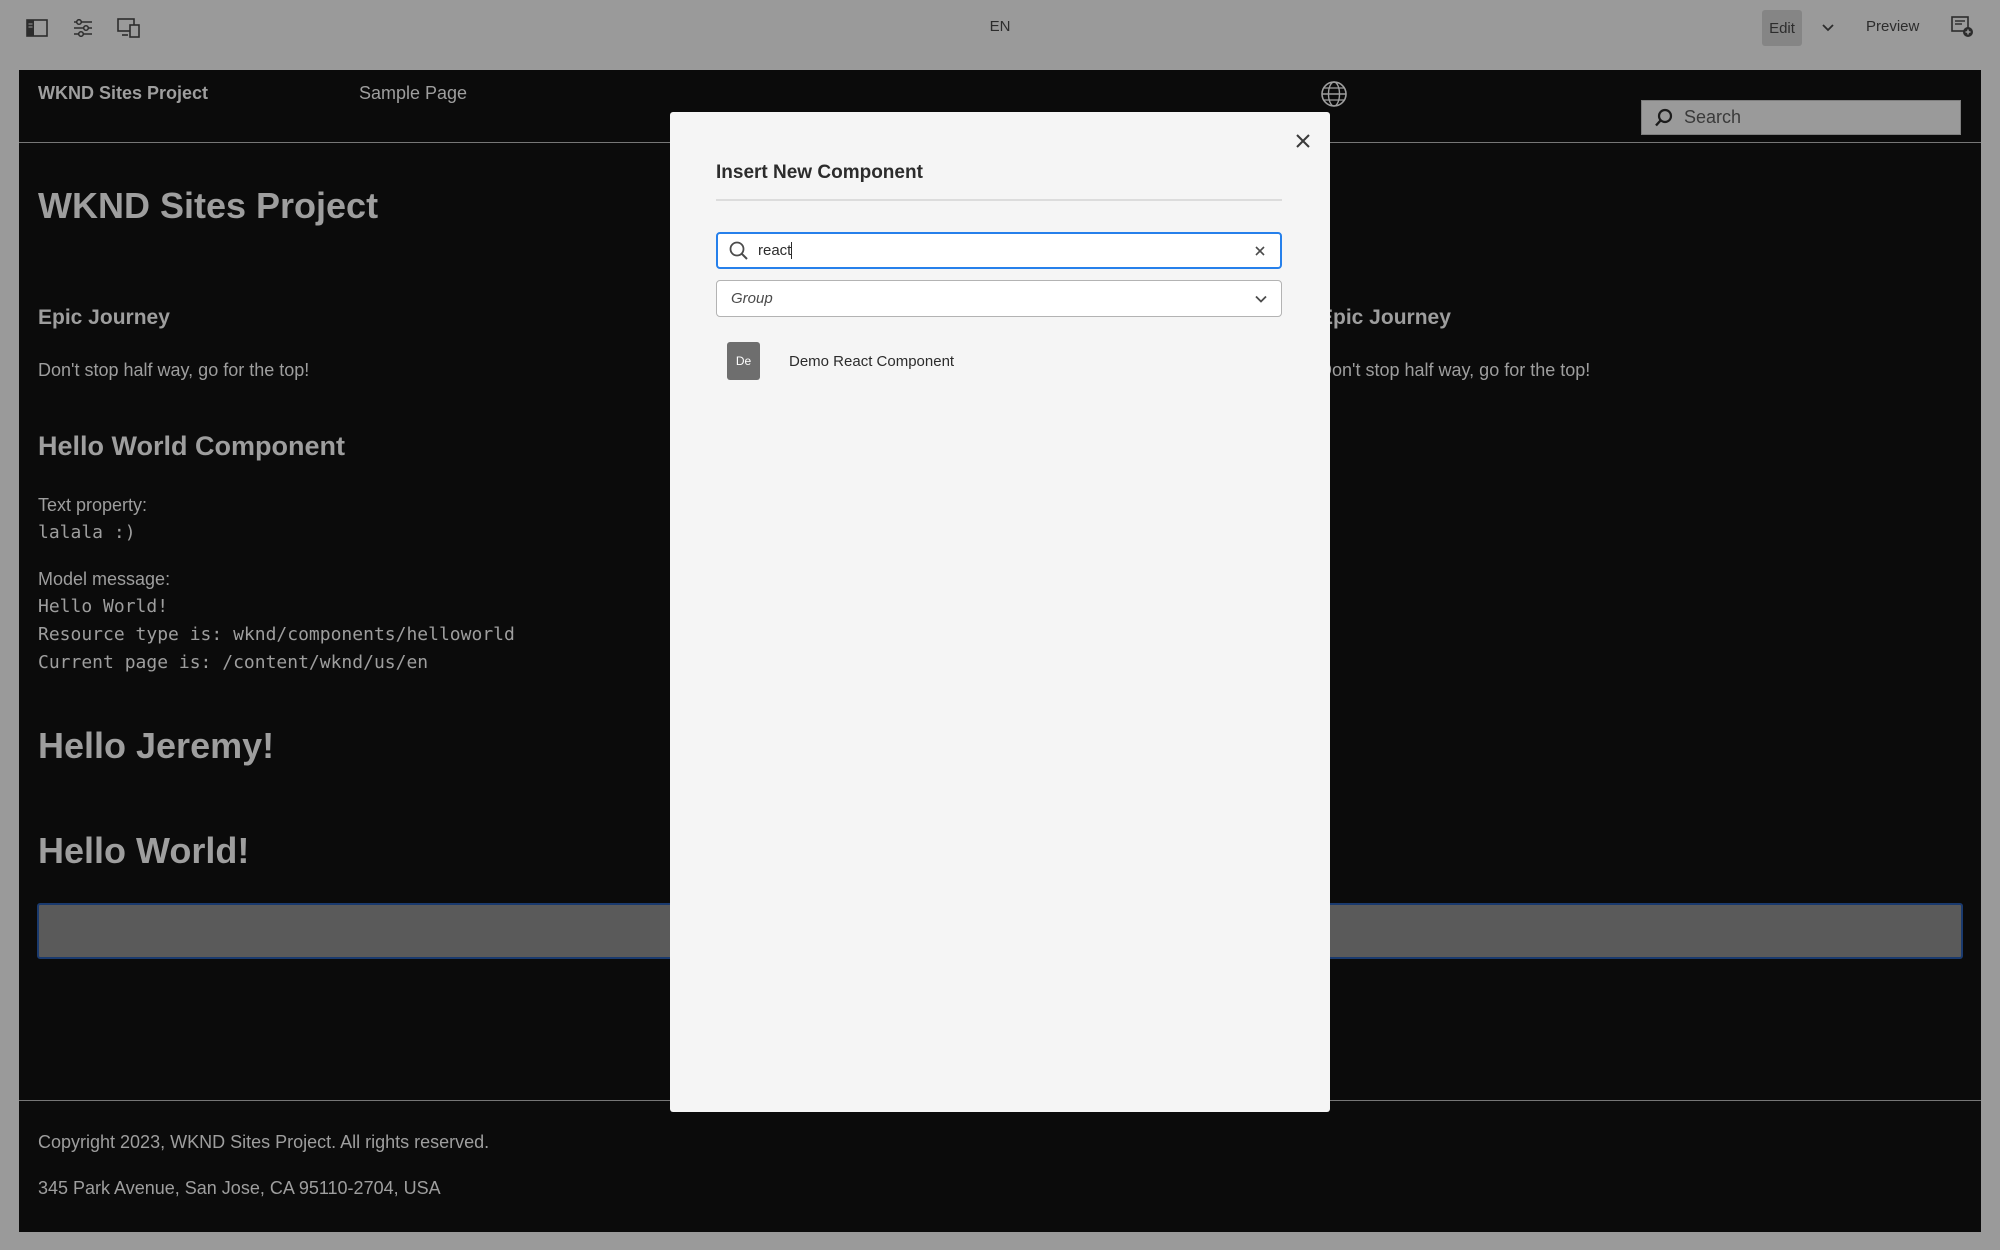 This screenshot has width=2000, height=1250. What do you see at coordinates (743, 361) in the screenshot?
I see `component-badge: De` at bounding box center [743, 361].